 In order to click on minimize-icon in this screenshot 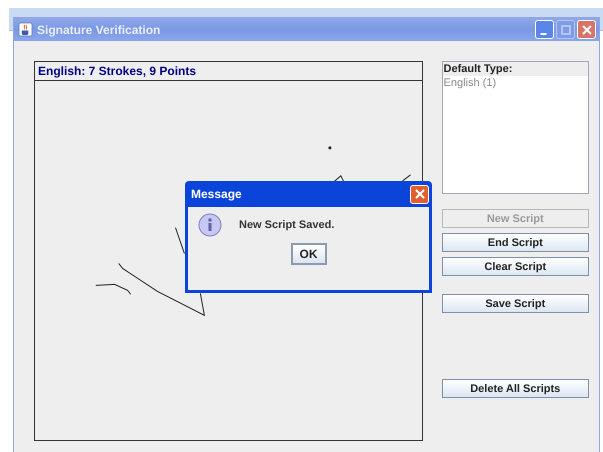, I will do `click(543, 33)`.